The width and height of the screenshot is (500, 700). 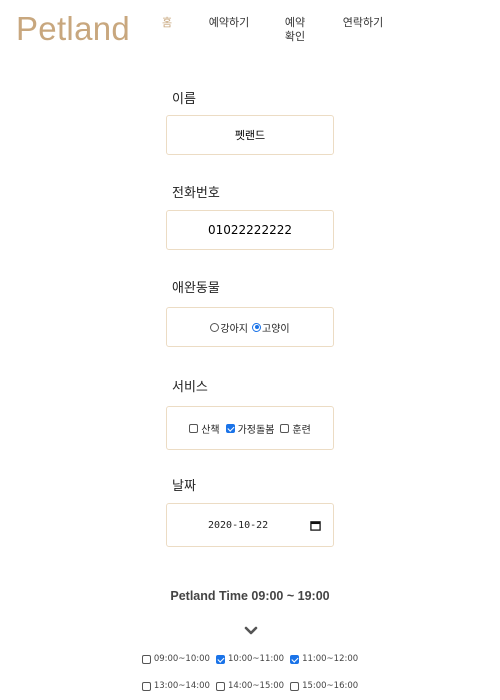 What do you see at coordinates (234, 329) in the screenshot?
I see `pet-option-dog-label: 강아지` at bounding box center [234, 329].